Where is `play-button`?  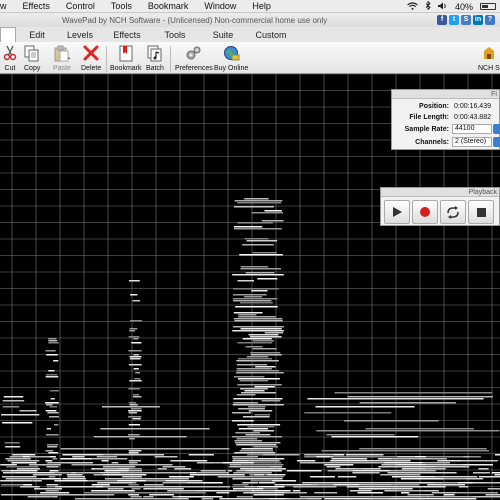
play-button is located at coordinates (397, 212).